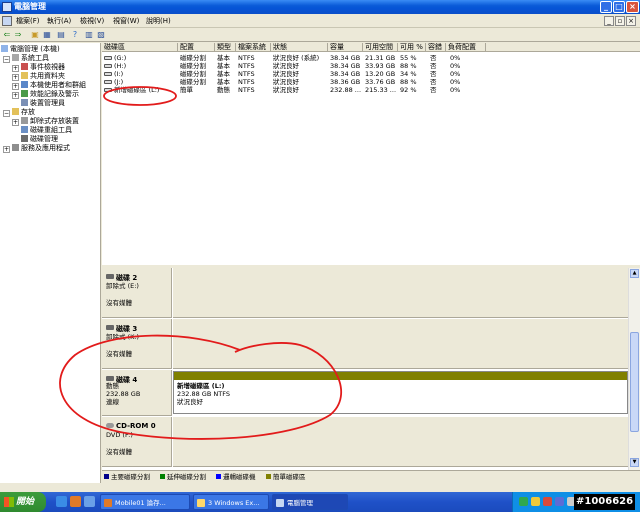 The height and width of the screenshot is (512, 640). I want to click on cell-volume: (I:), so click(112, 74).